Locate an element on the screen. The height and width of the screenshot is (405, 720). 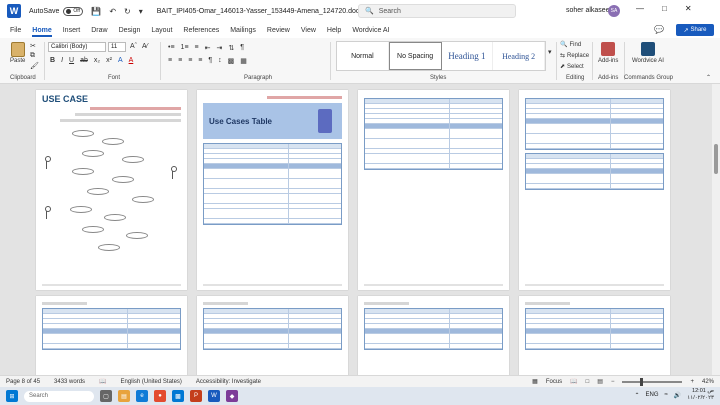
addins-button: Add-ins is located at coordinates (608, 53).